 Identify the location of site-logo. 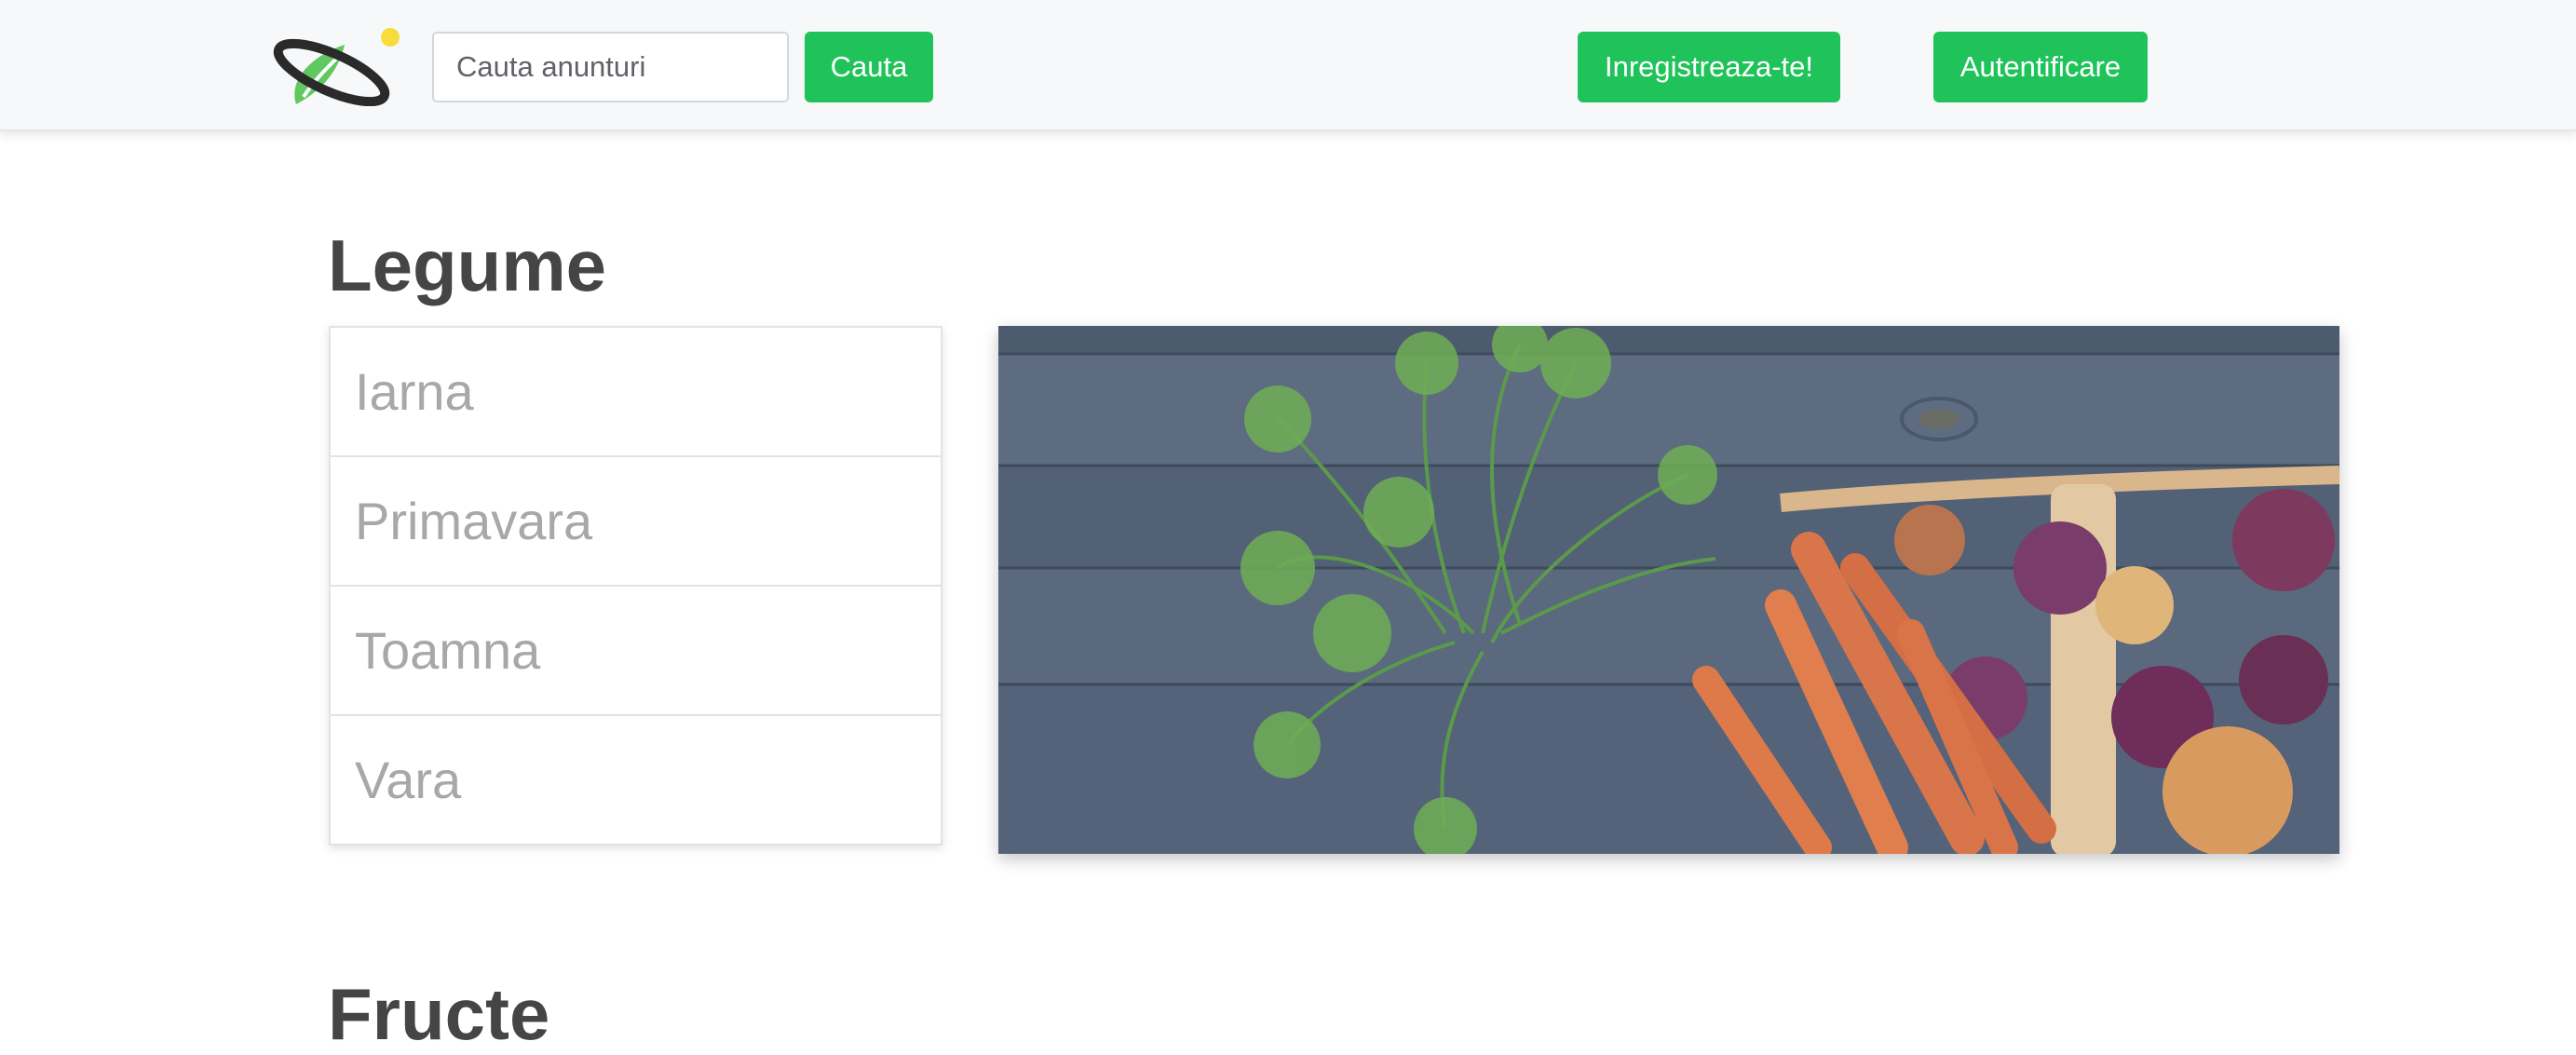
(337, 66).